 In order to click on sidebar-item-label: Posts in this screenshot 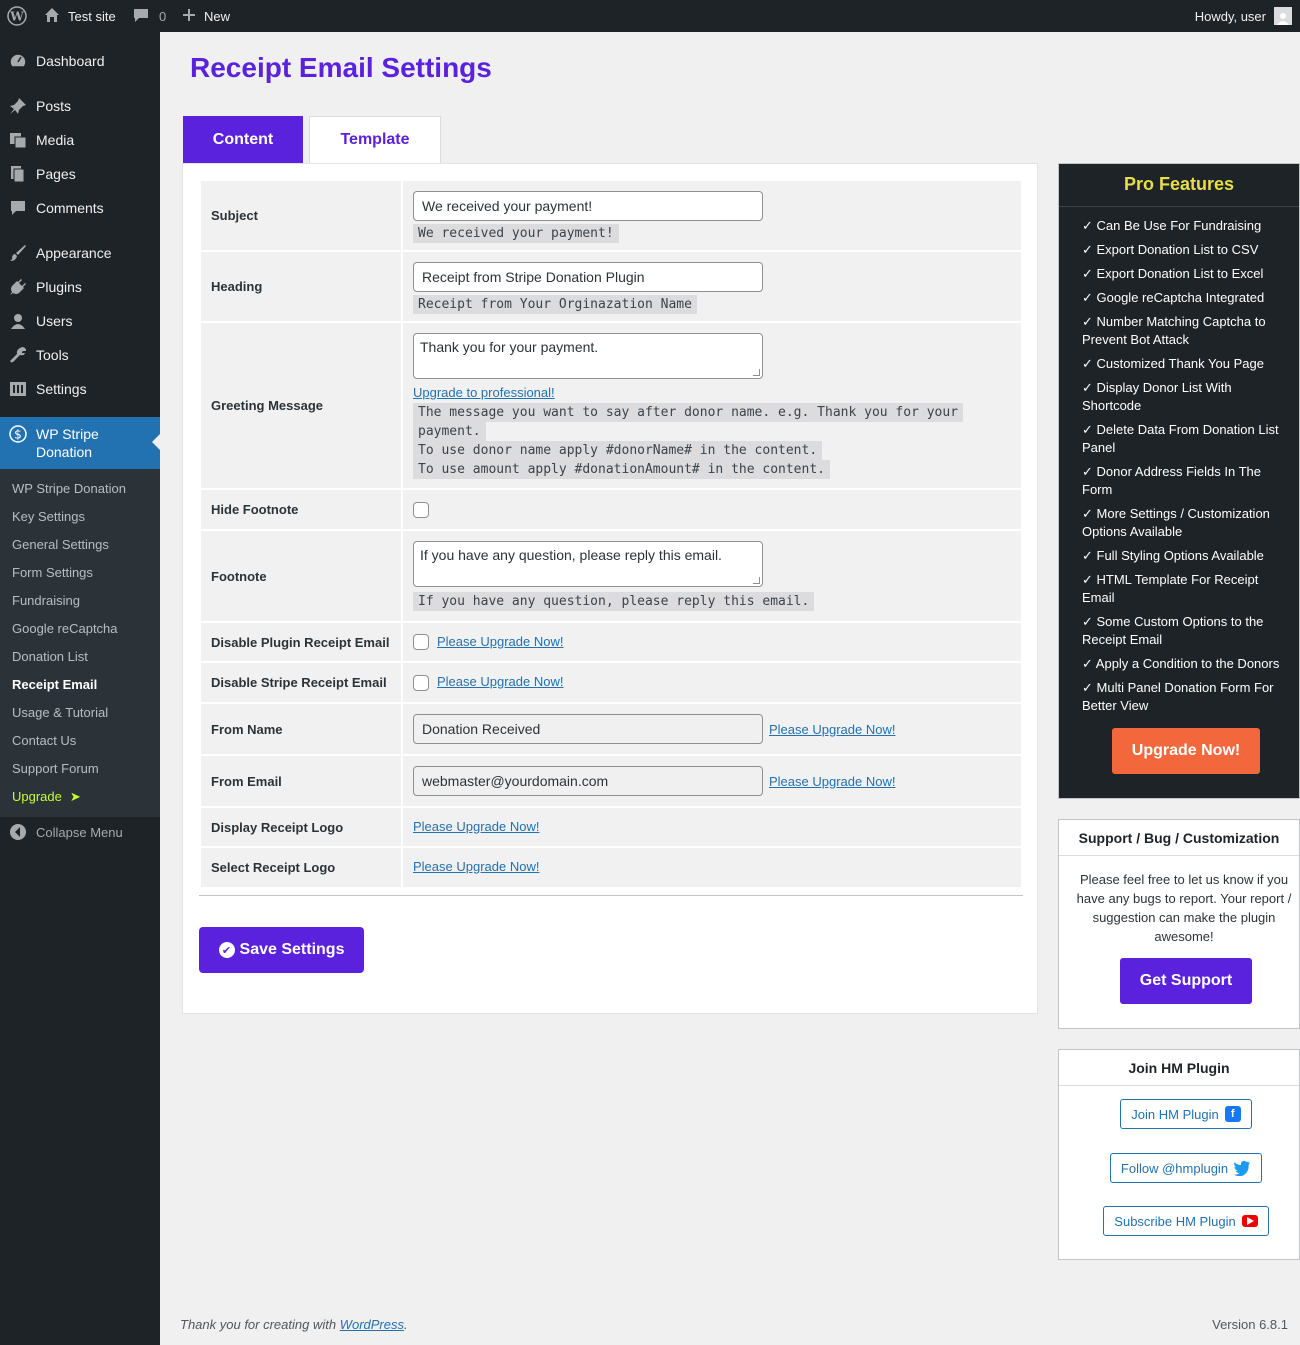, I will do `click(54, 106)`.